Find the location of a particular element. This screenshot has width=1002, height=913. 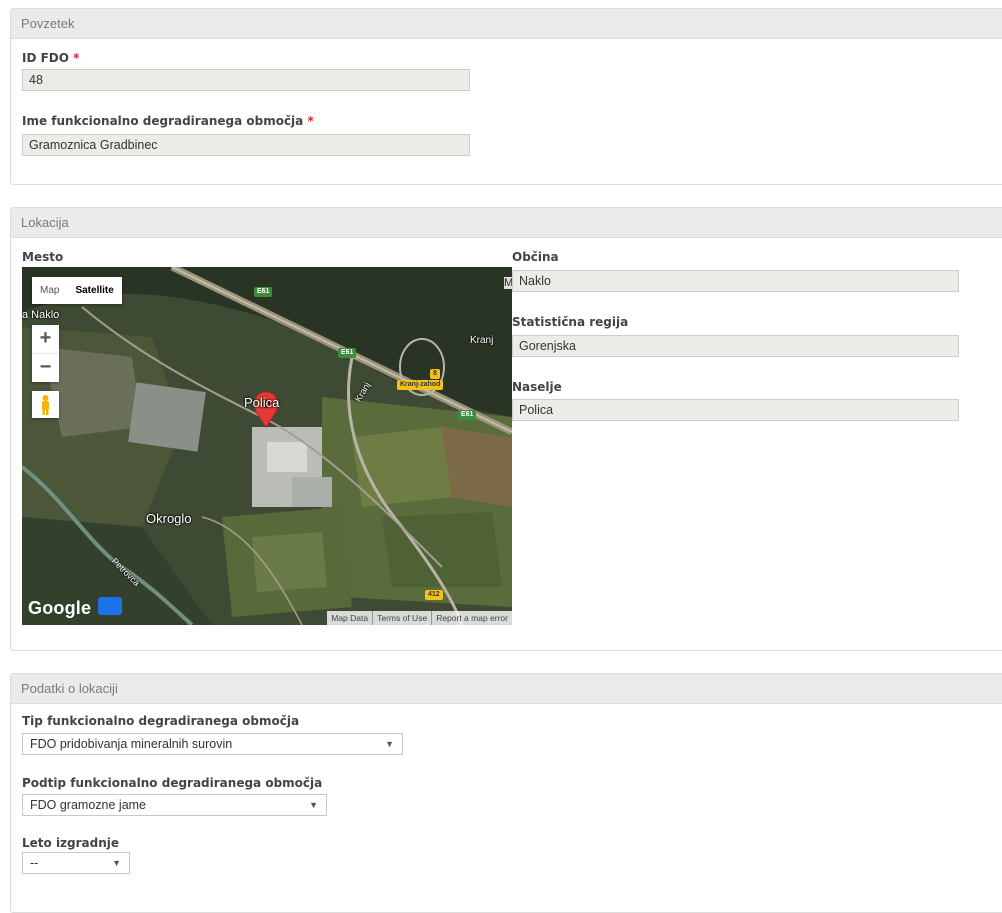

pegman-icon is located at coordinates (45, 404).